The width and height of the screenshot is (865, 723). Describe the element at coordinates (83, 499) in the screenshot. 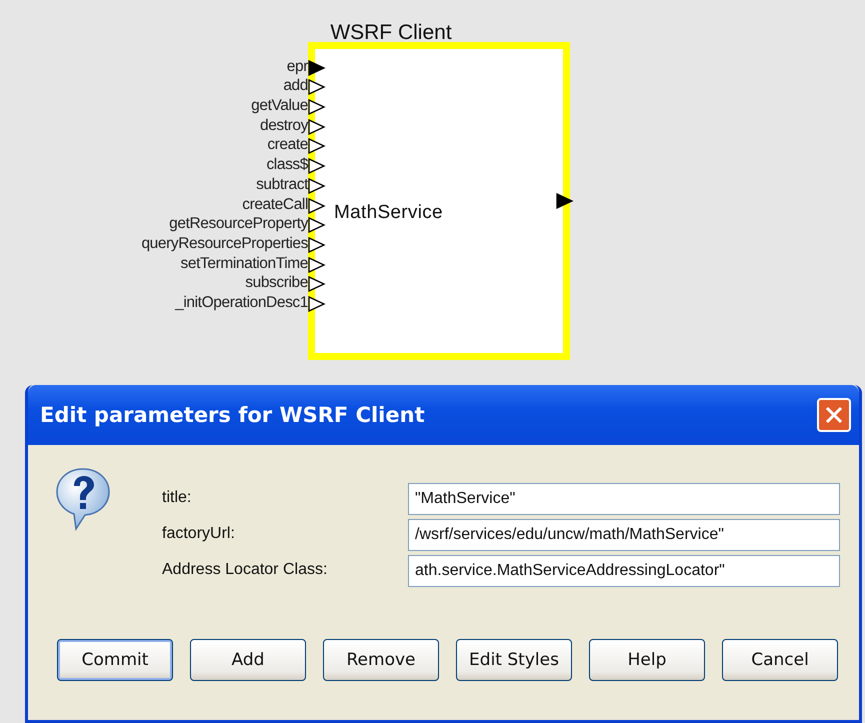

I see `question-icon` at that location.